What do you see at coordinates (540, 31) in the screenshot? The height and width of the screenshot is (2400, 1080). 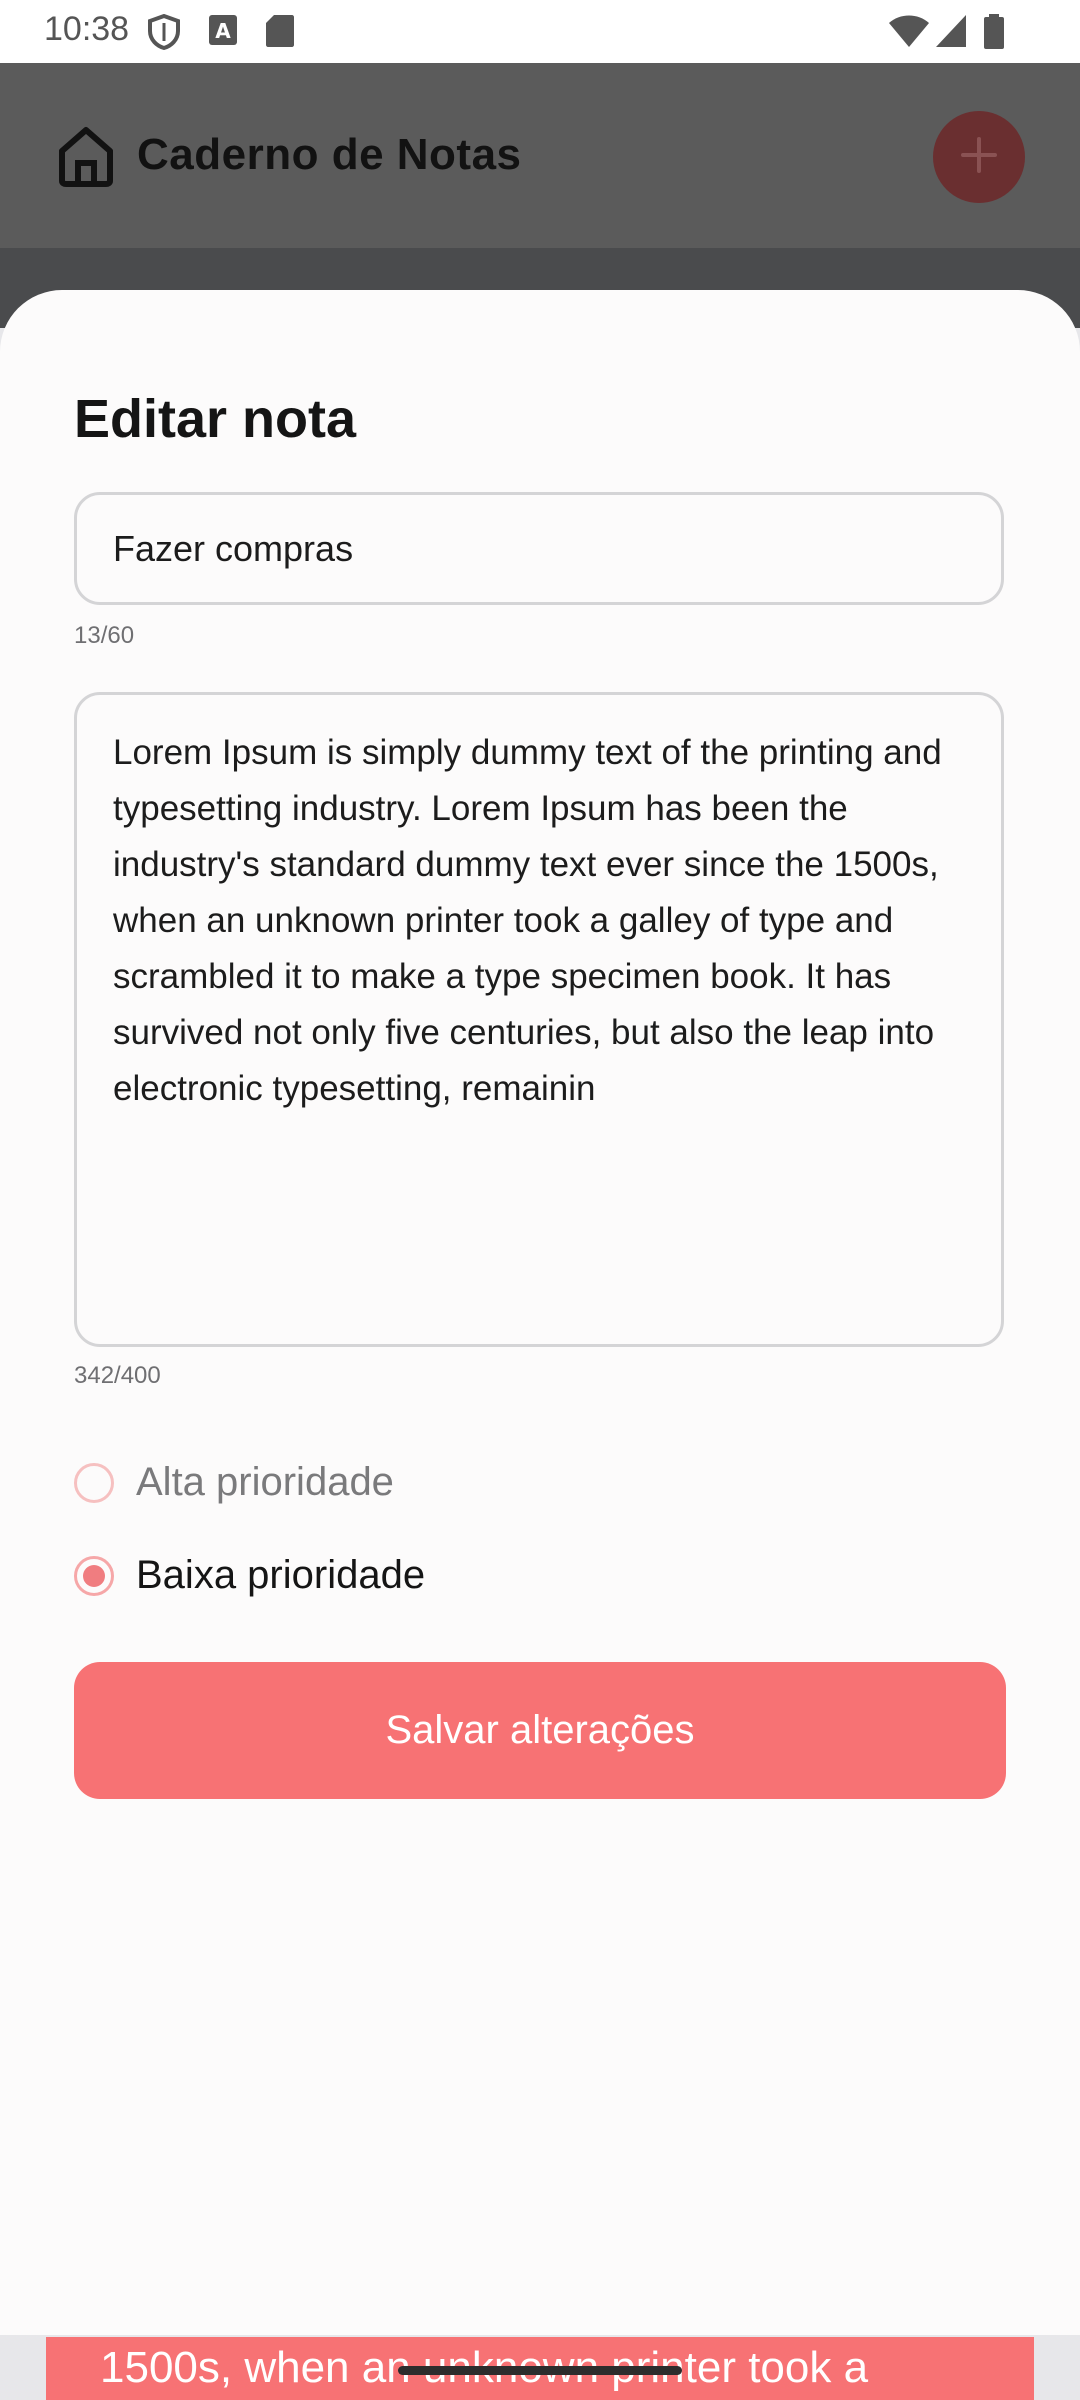 I see `status-bar: 10:38 A` at bounding box center [540, 31].